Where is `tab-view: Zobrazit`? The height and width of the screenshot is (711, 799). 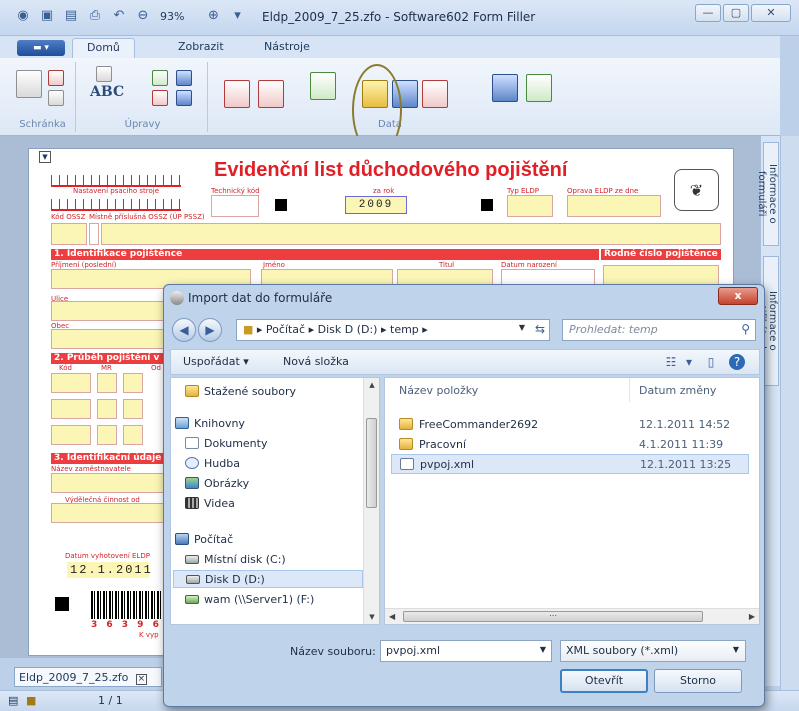 tab-view: Zobrazit is located at coordinates (201, 46).